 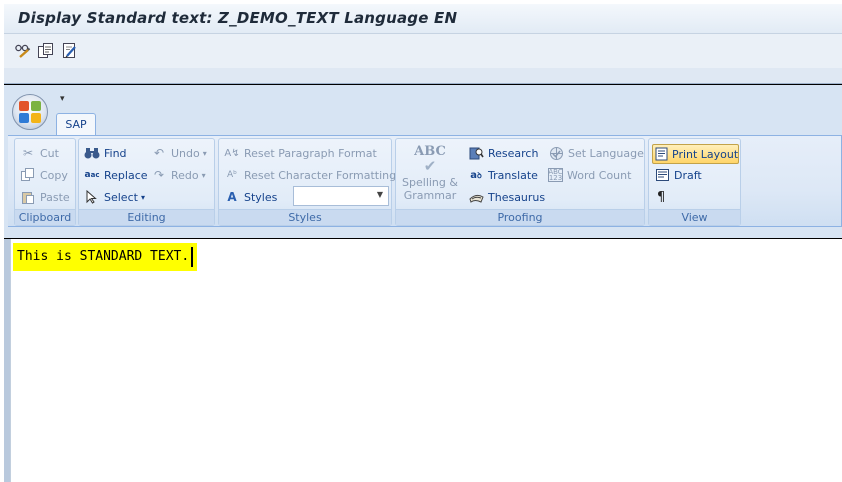 What do you see at coordinates (606, 153) in the screenshot?
I see `set-language-label: Set Language` at bounding box center [606, 153].